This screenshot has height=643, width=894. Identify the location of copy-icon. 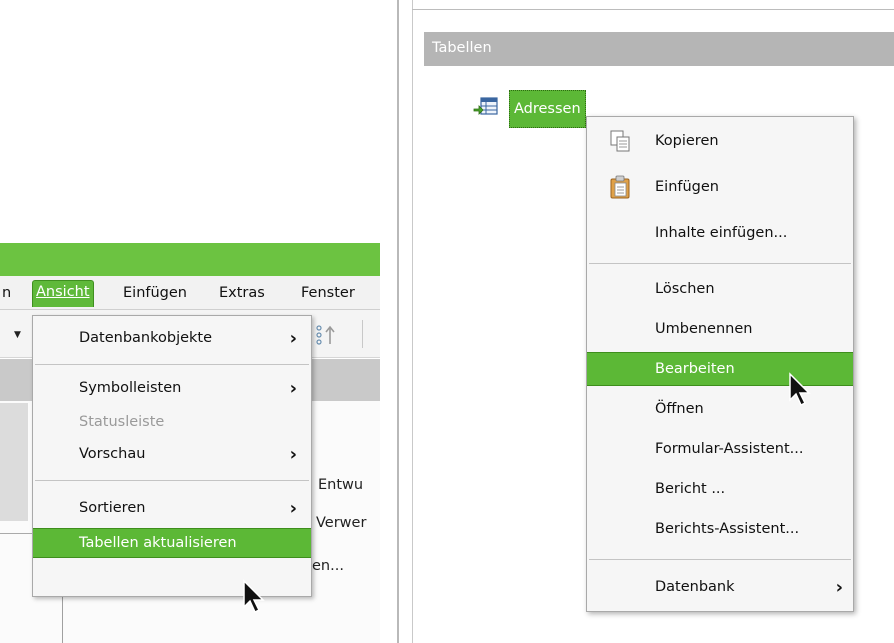
(620, 141).